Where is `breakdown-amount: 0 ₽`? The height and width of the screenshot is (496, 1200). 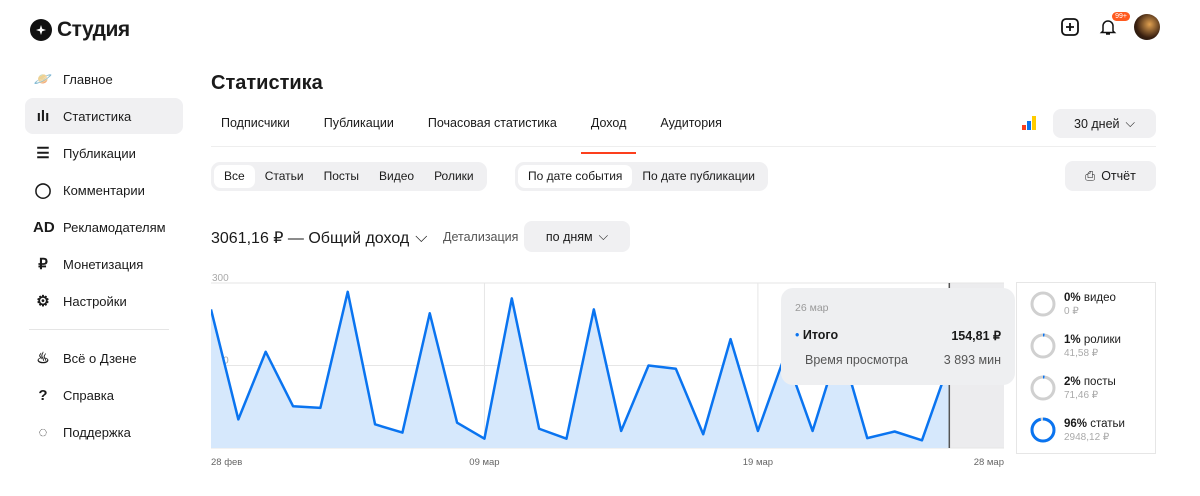 breakdown-amount: 0 ₽ is located at coordinates (1071, 311).